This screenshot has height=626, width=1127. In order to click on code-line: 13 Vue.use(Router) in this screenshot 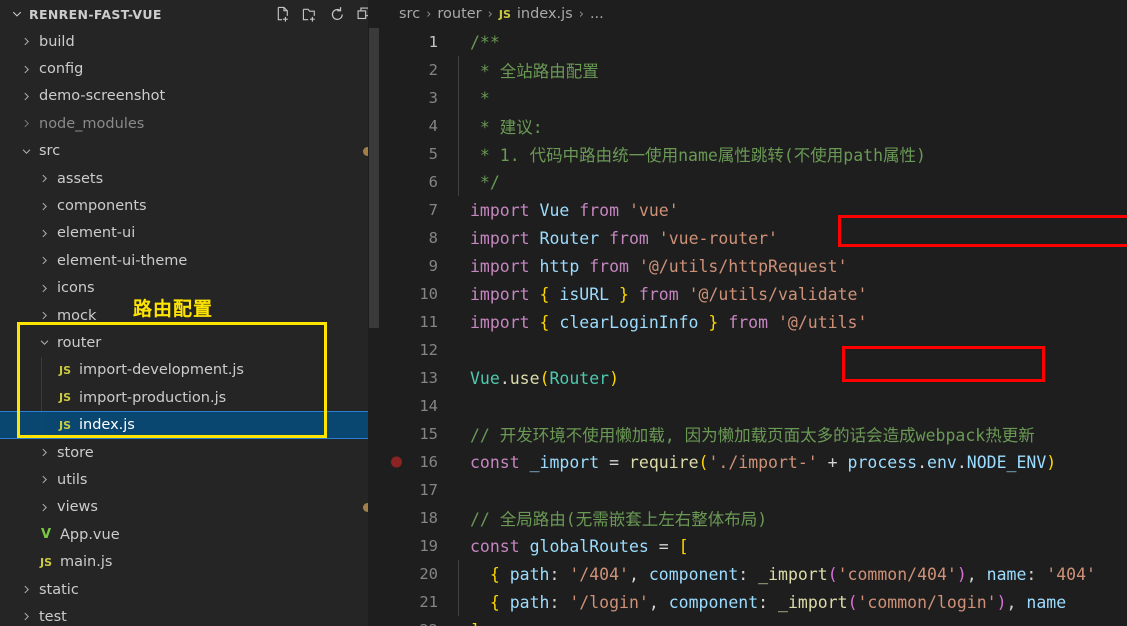, I will do `click(753, 378)`.